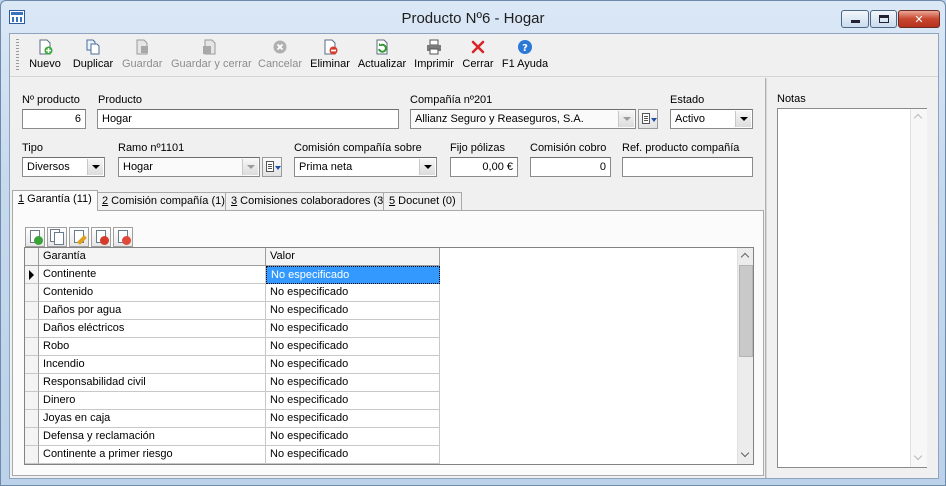 This screenshot has height=486, width=946. I want to click on print-button: Imprimir, so click(434, 56).